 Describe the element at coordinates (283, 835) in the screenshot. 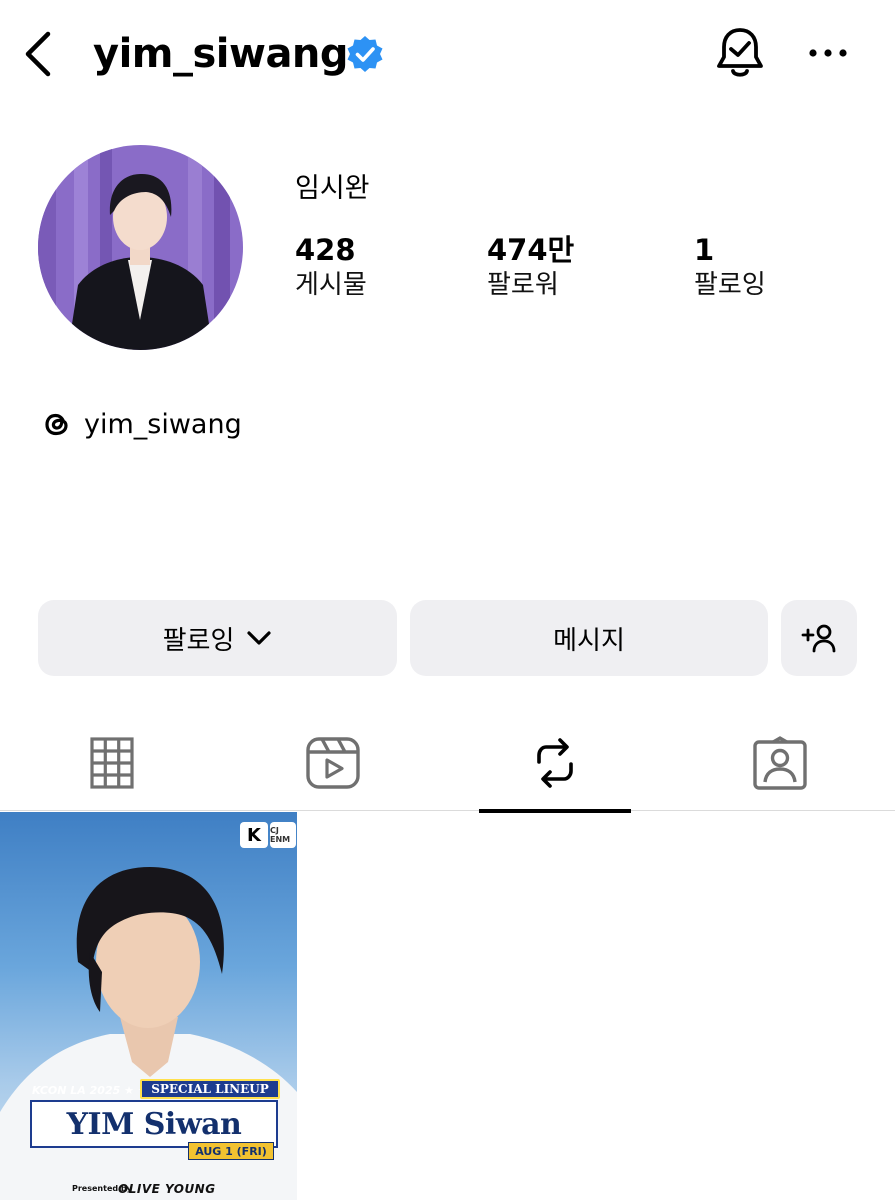

I see `cj-enm-logo: CJ ENM` at that location.